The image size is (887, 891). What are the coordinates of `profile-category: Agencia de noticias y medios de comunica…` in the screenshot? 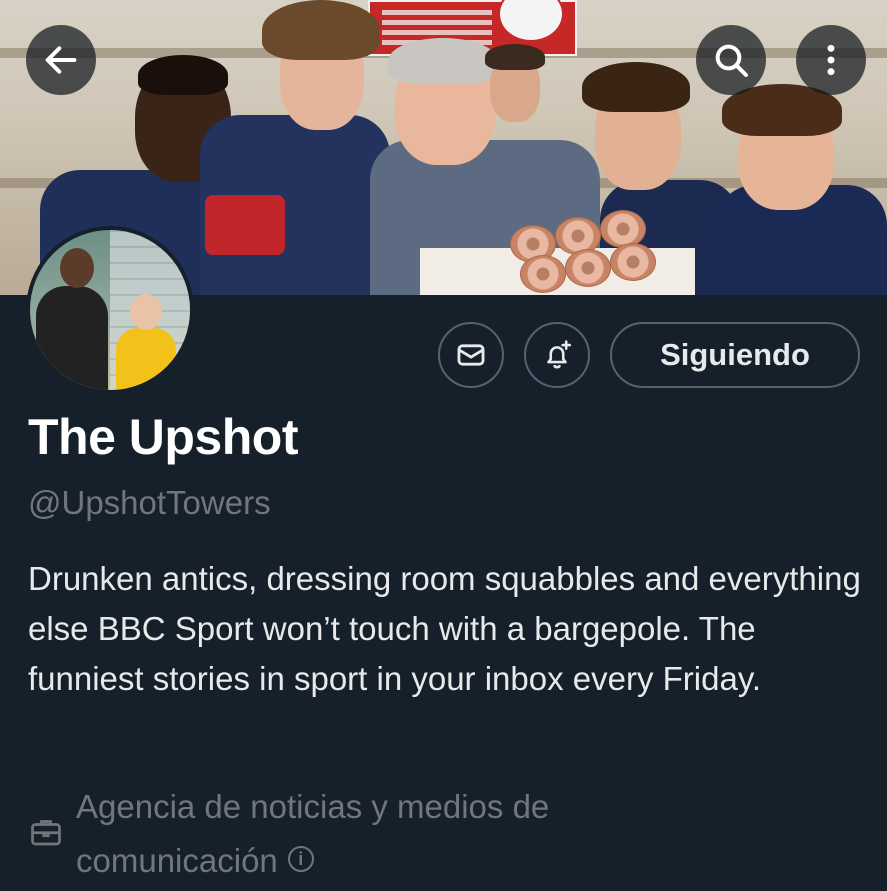 It's located at (378, 834).